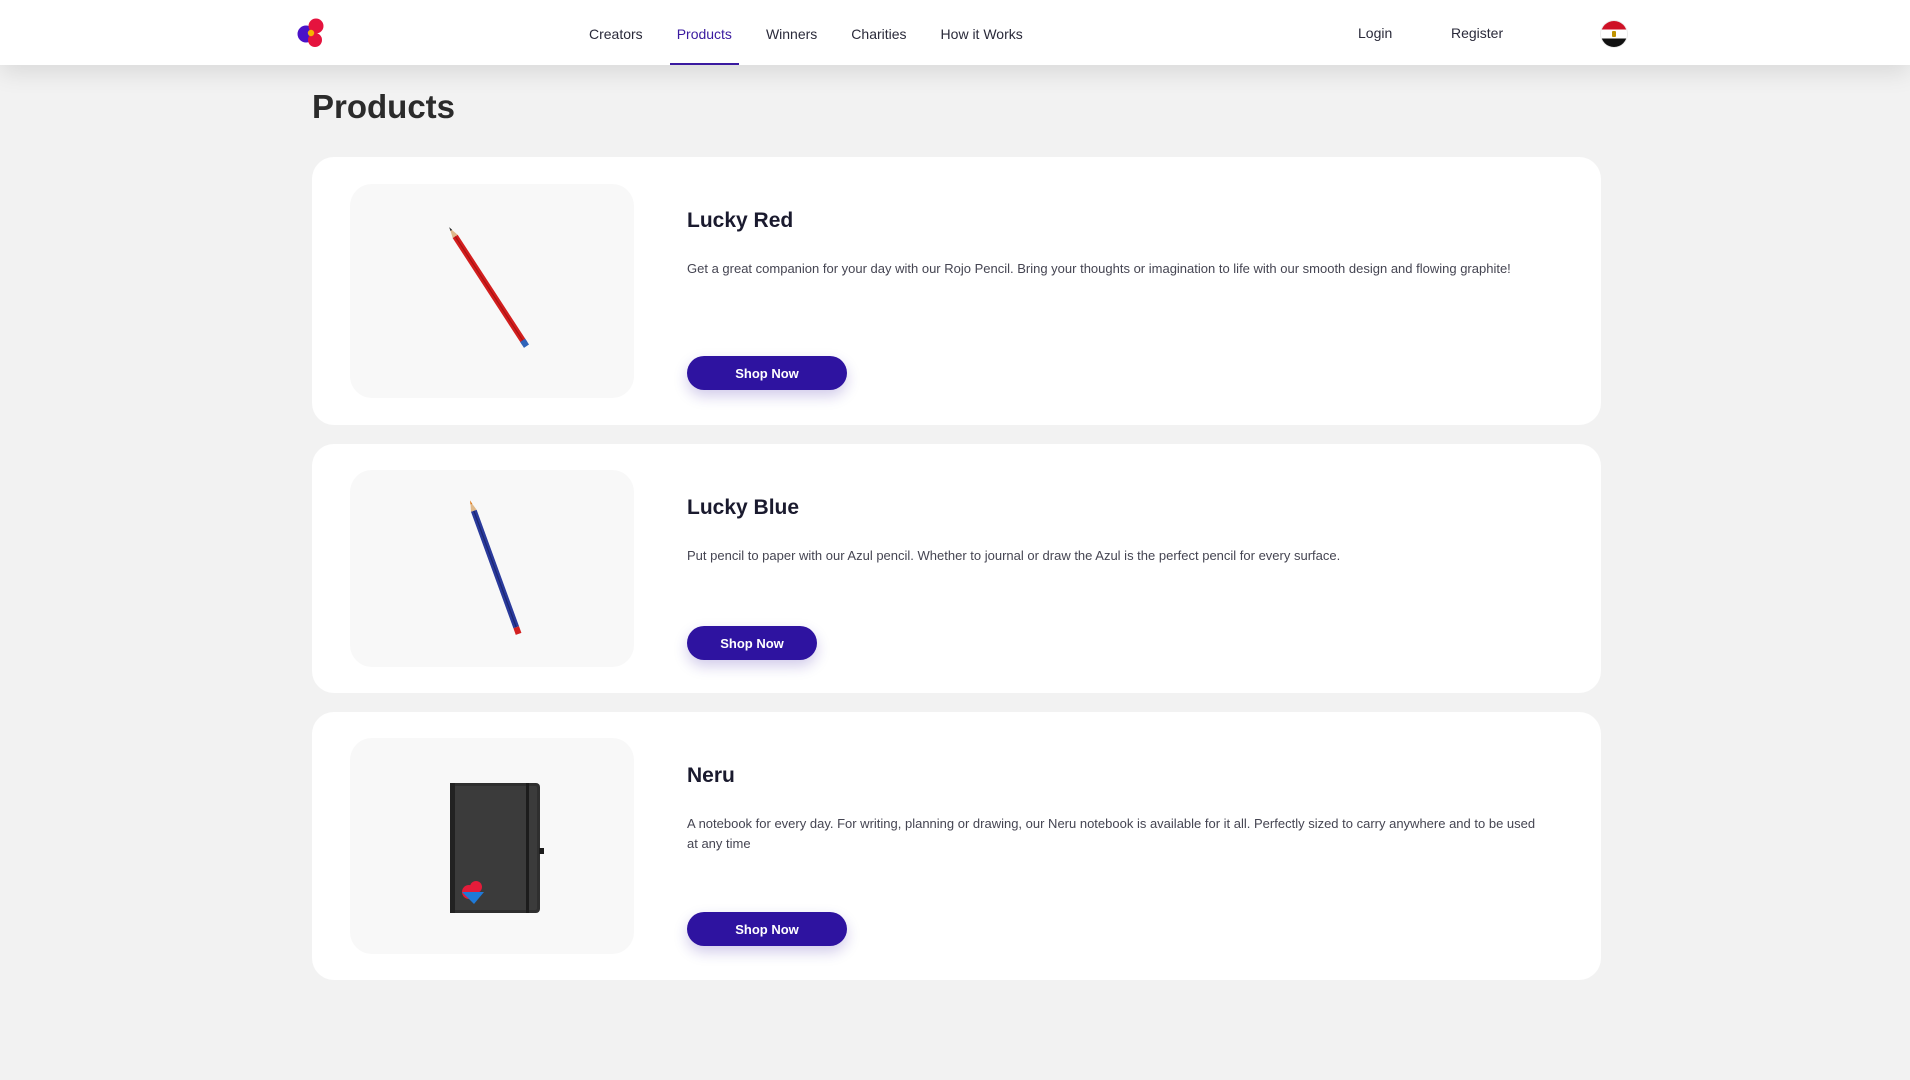 The height and width of the screenshot is (1080, 1910). Describe the element at coordinates (740, 220) in the screenshot. I see `product-name: Lucky Red` at that location.